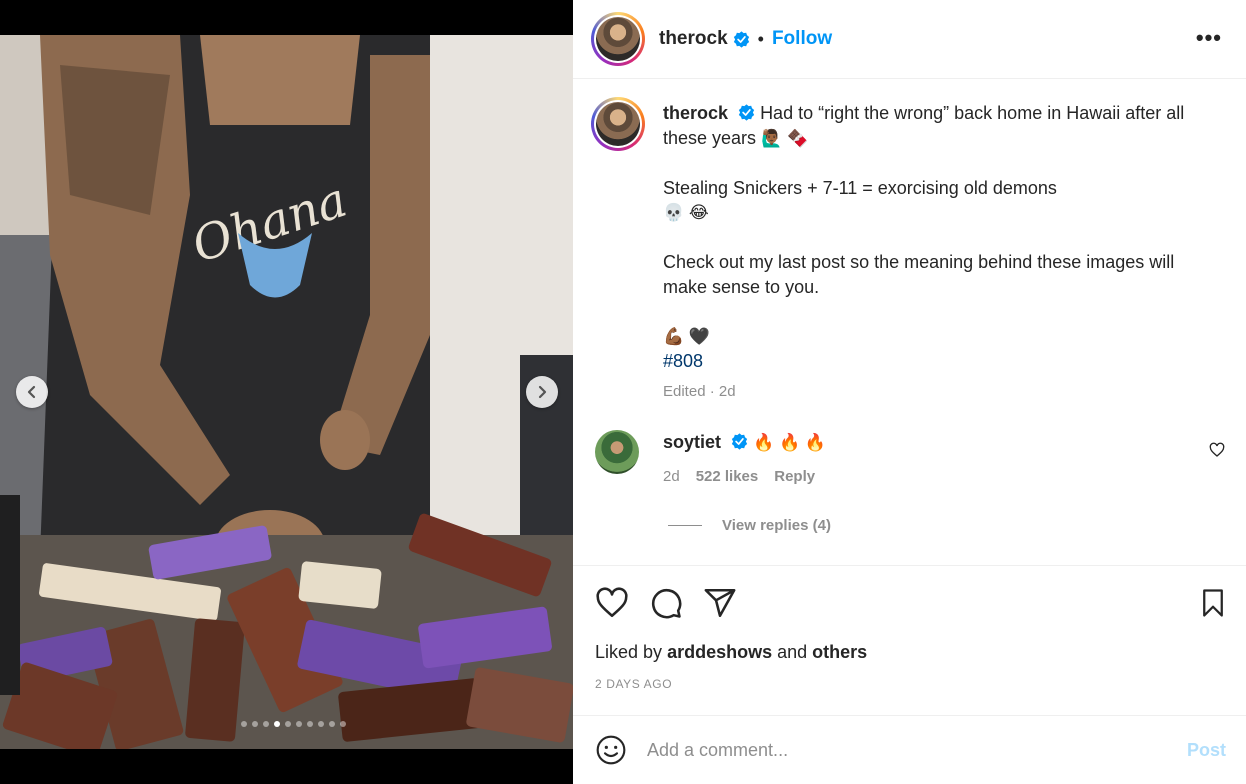  Describe the element at coordinates (671, 476) in the screenshot. I see `comment-time: 2d` at that location.